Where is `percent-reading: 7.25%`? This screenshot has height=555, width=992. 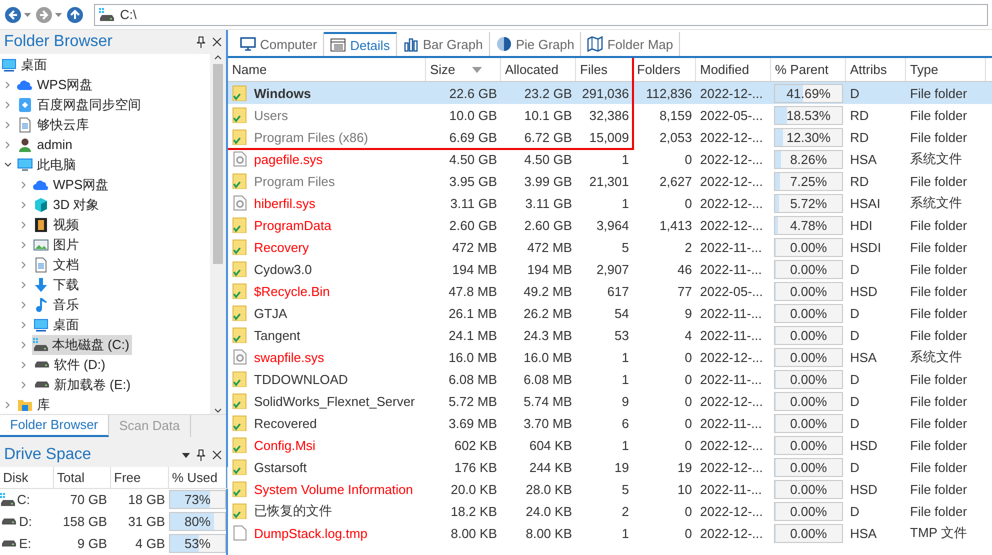
percent-reading: 7.25% is located at coordinates (808, 181).